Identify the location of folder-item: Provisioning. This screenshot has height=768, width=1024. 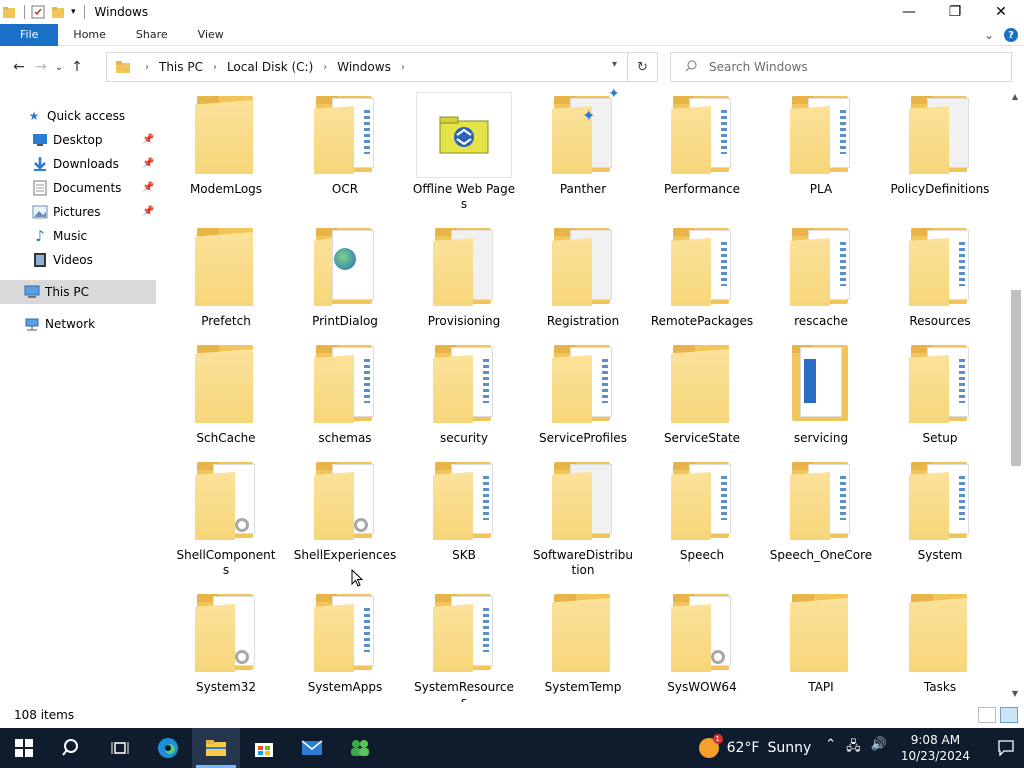
(464, 276).